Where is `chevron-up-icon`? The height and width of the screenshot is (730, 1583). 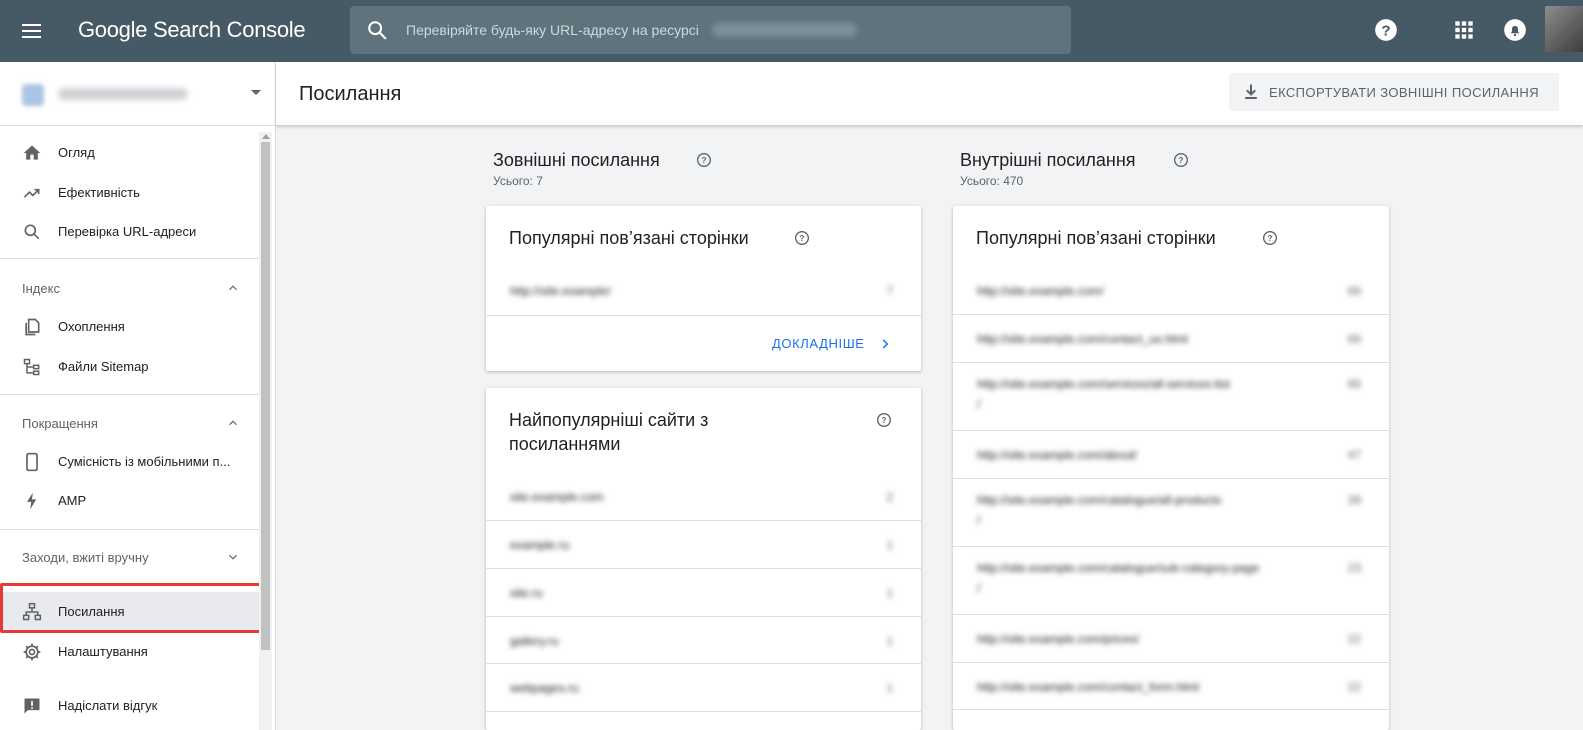
chevron-up-icon is located at coordinates (233, 288).